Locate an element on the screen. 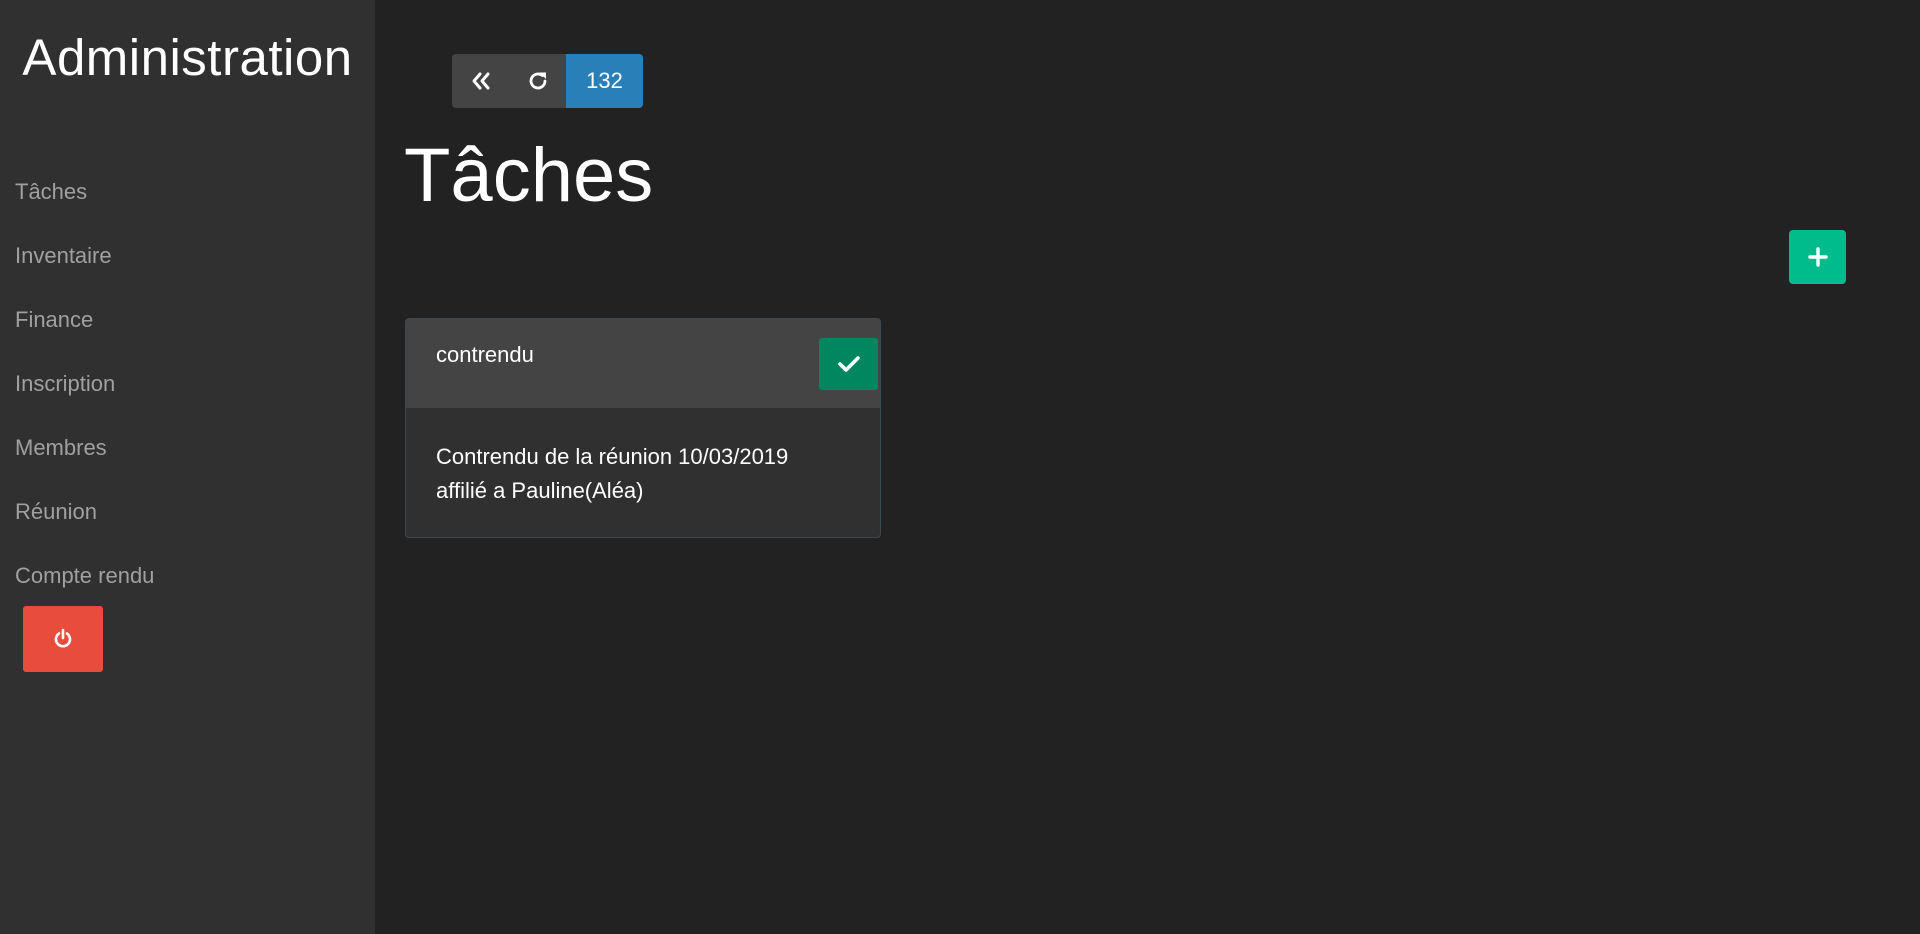 Image resolution: width=1920 pixels, height=934 pixels. task-title: contrendu is located at coordinates (485, 354).